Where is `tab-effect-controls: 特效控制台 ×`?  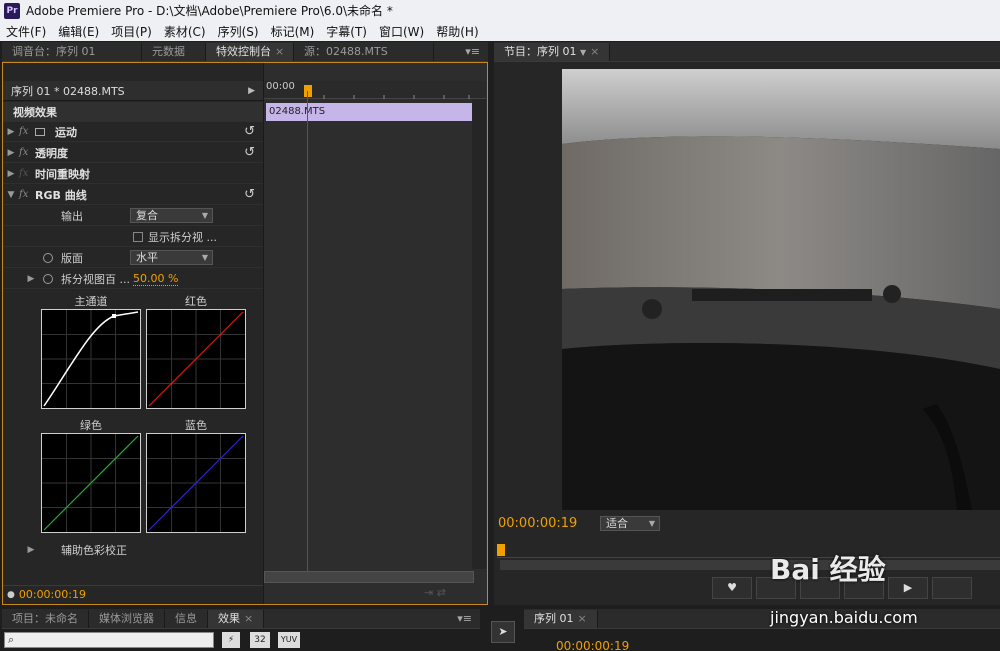
tab-effect-controls: 特效控制台 × is located at coordinates (250, 52).